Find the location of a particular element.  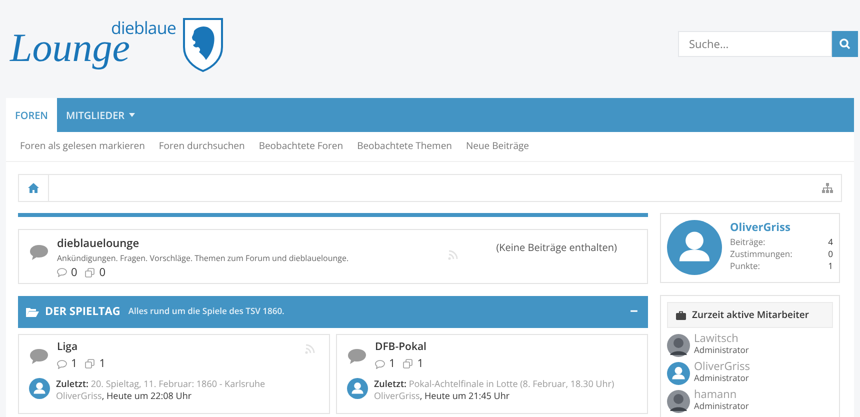

search-button is located at coordinates (845, 44).